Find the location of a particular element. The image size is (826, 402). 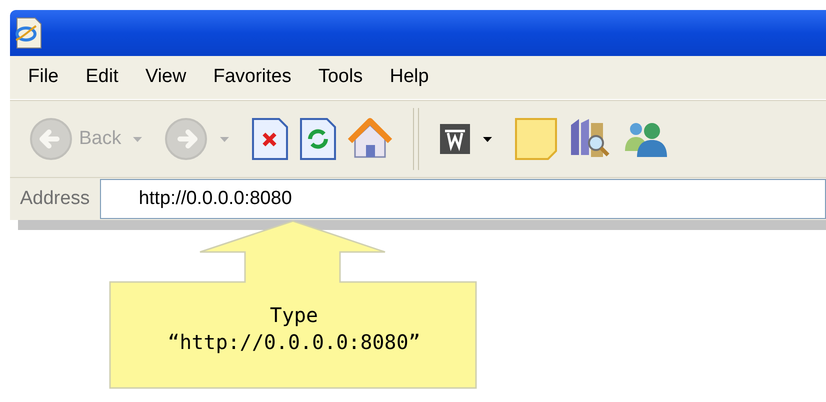

address-field: http://0.0.0.0:8080 is located at coordinates (463, 199).